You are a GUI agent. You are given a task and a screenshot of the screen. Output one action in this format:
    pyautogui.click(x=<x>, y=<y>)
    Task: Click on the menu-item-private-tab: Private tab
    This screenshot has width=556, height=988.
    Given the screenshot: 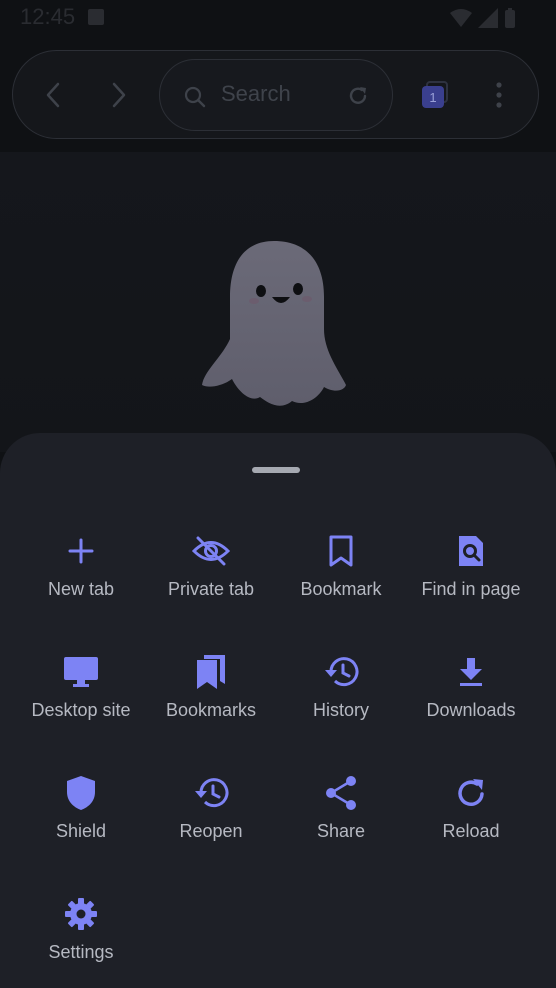 What is the action you would take?
    pyautogui.click(x=211, y=581)
    